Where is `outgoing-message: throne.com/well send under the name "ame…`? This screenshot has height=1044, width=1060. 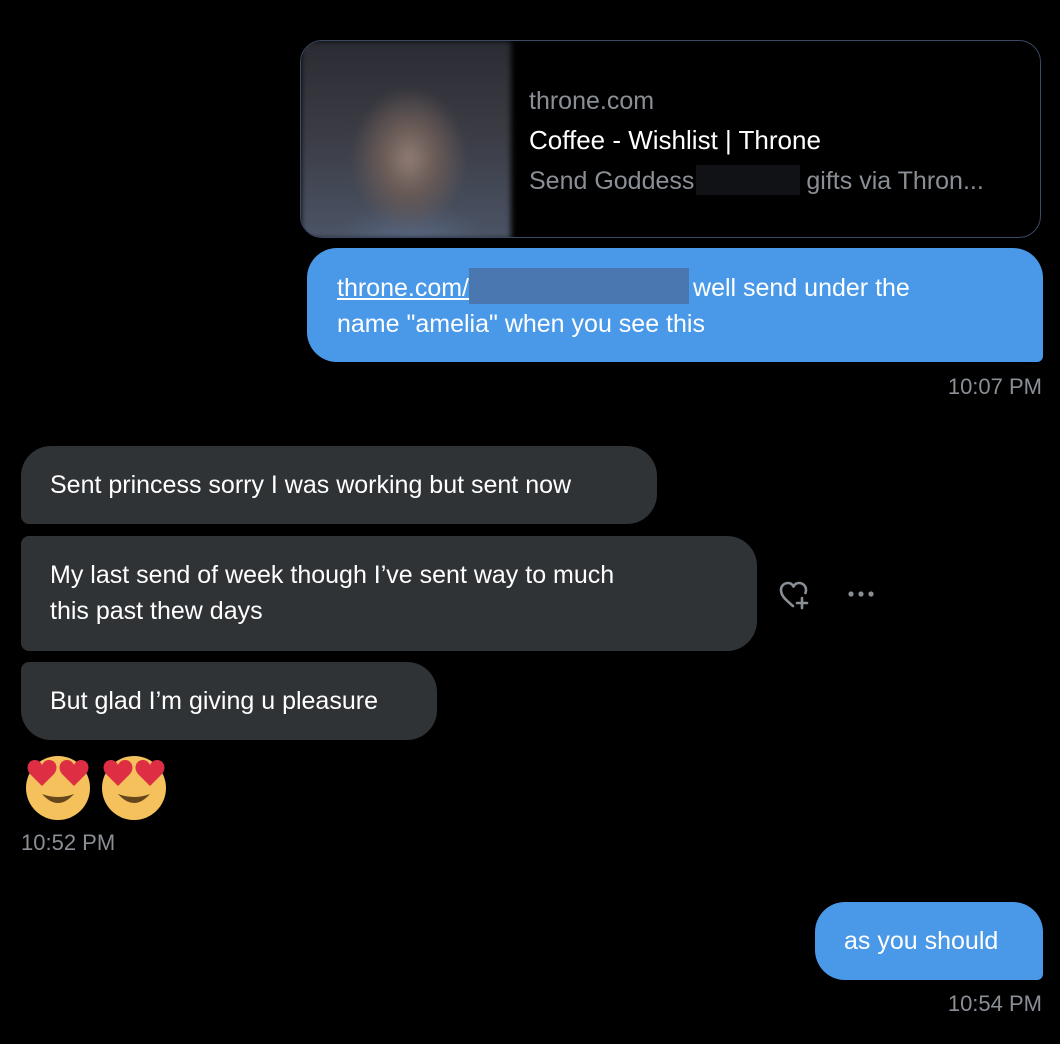
outgoing-message: throne.com/well send under the name "ame… is located at coordinates (675, 305).